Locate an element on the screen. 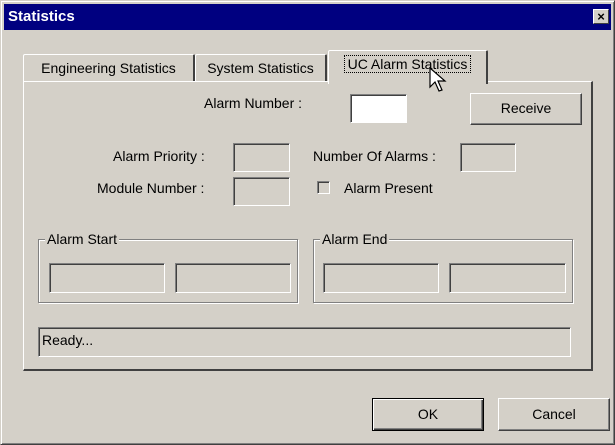 This screenshot has height=445, width=615. mouse-cursor-icon is located at coordinates (438, 79).